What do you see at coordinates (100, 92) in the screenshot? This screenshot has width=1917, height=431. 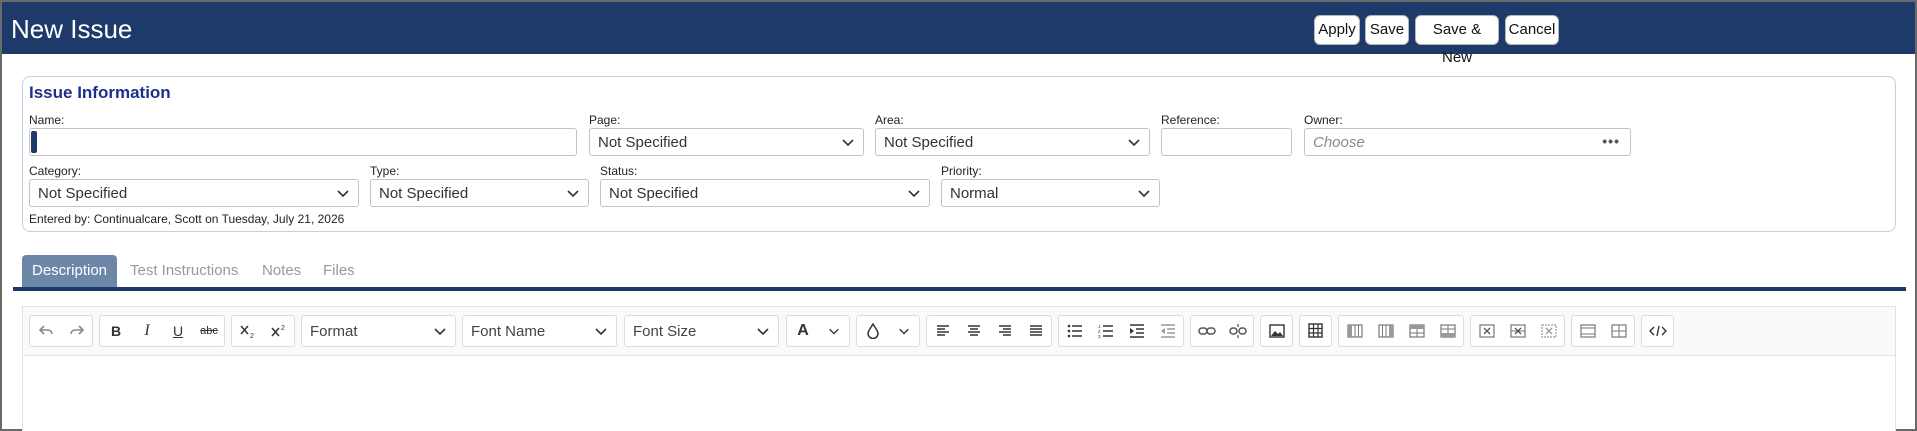 I see `issue-information-title: Issue Information` at bounding box center [100, 92].